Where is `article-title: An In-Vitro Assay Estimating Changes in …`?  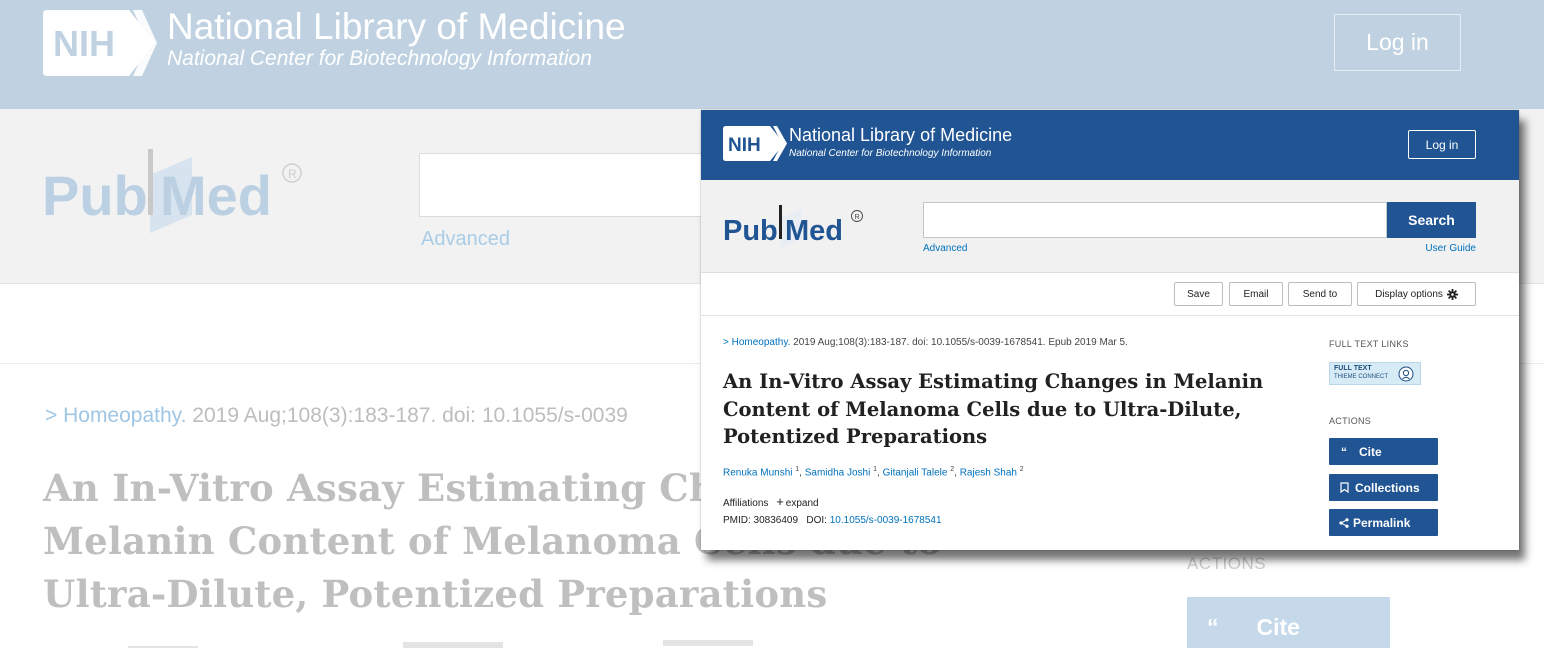
article-title: An In-Vitro Assay Estimating Changes in … is located at coordinates (993, 409).